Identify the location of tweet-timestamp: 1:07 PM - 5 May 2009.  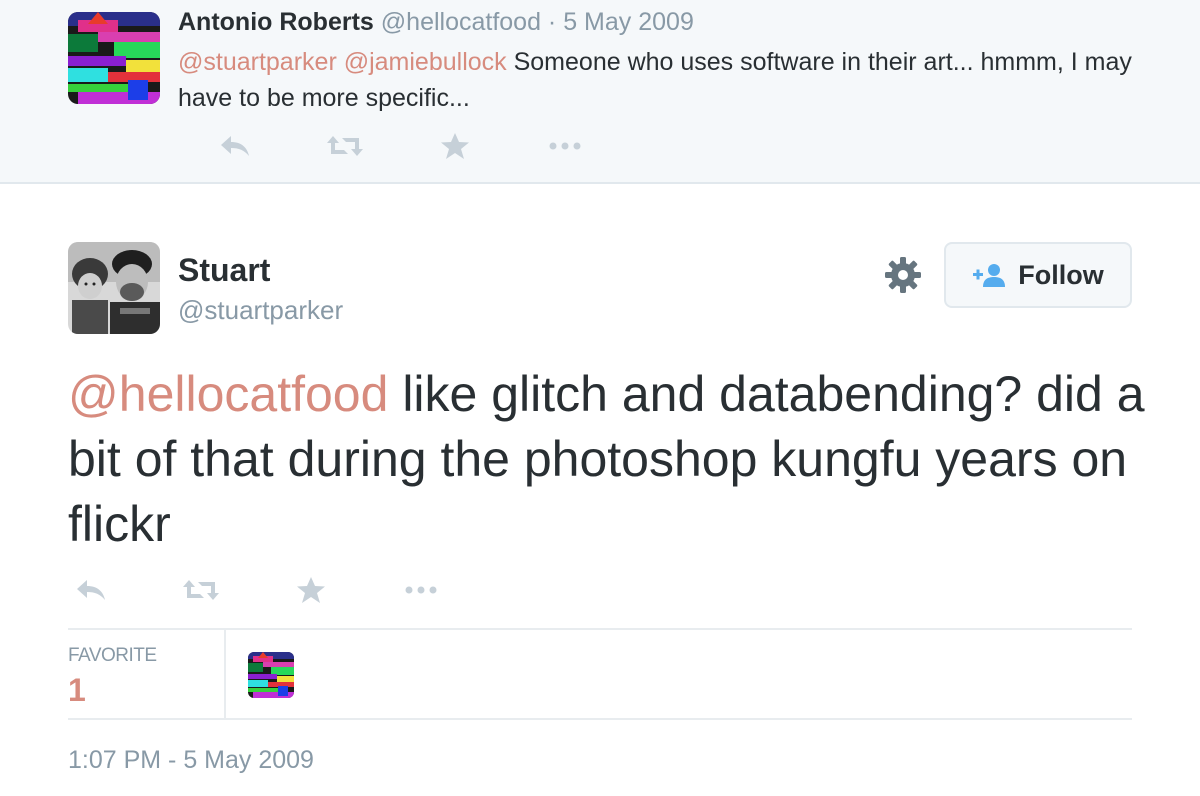
(191, 760).